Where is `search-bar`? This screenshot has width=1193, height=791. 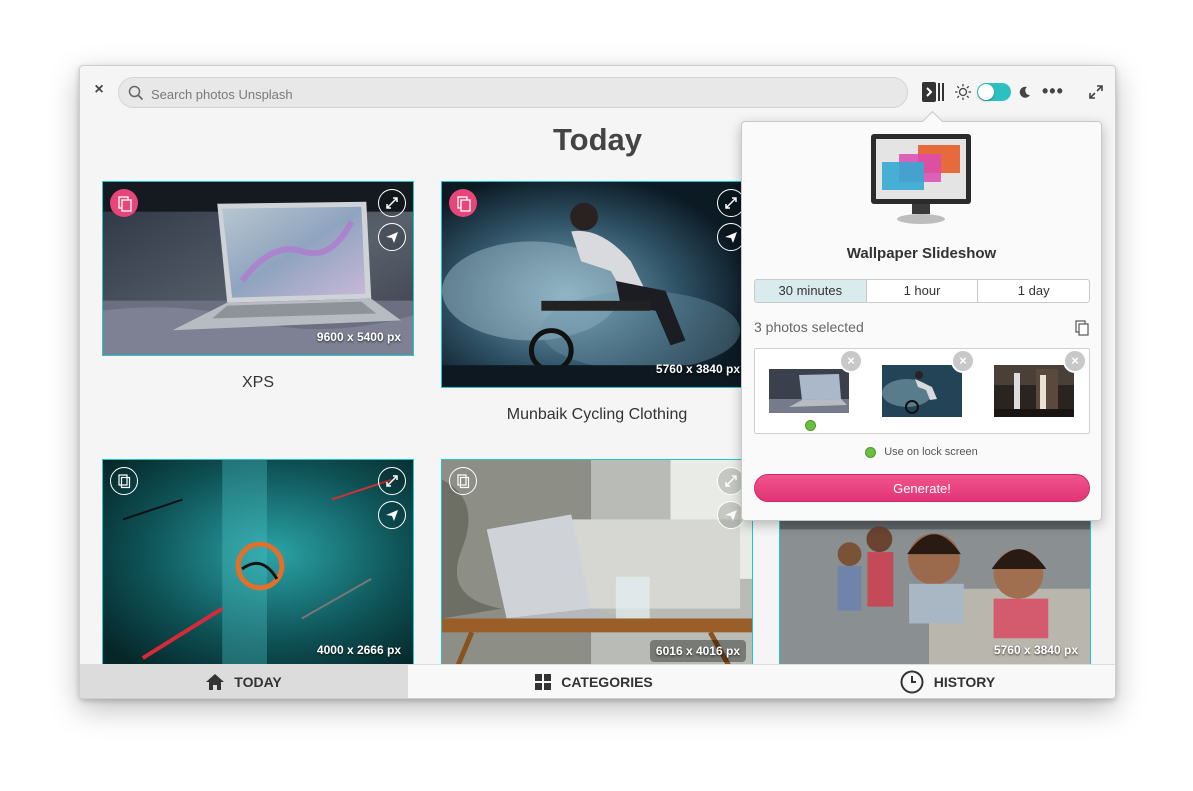
search-bar is located at coordinates (513, 92).